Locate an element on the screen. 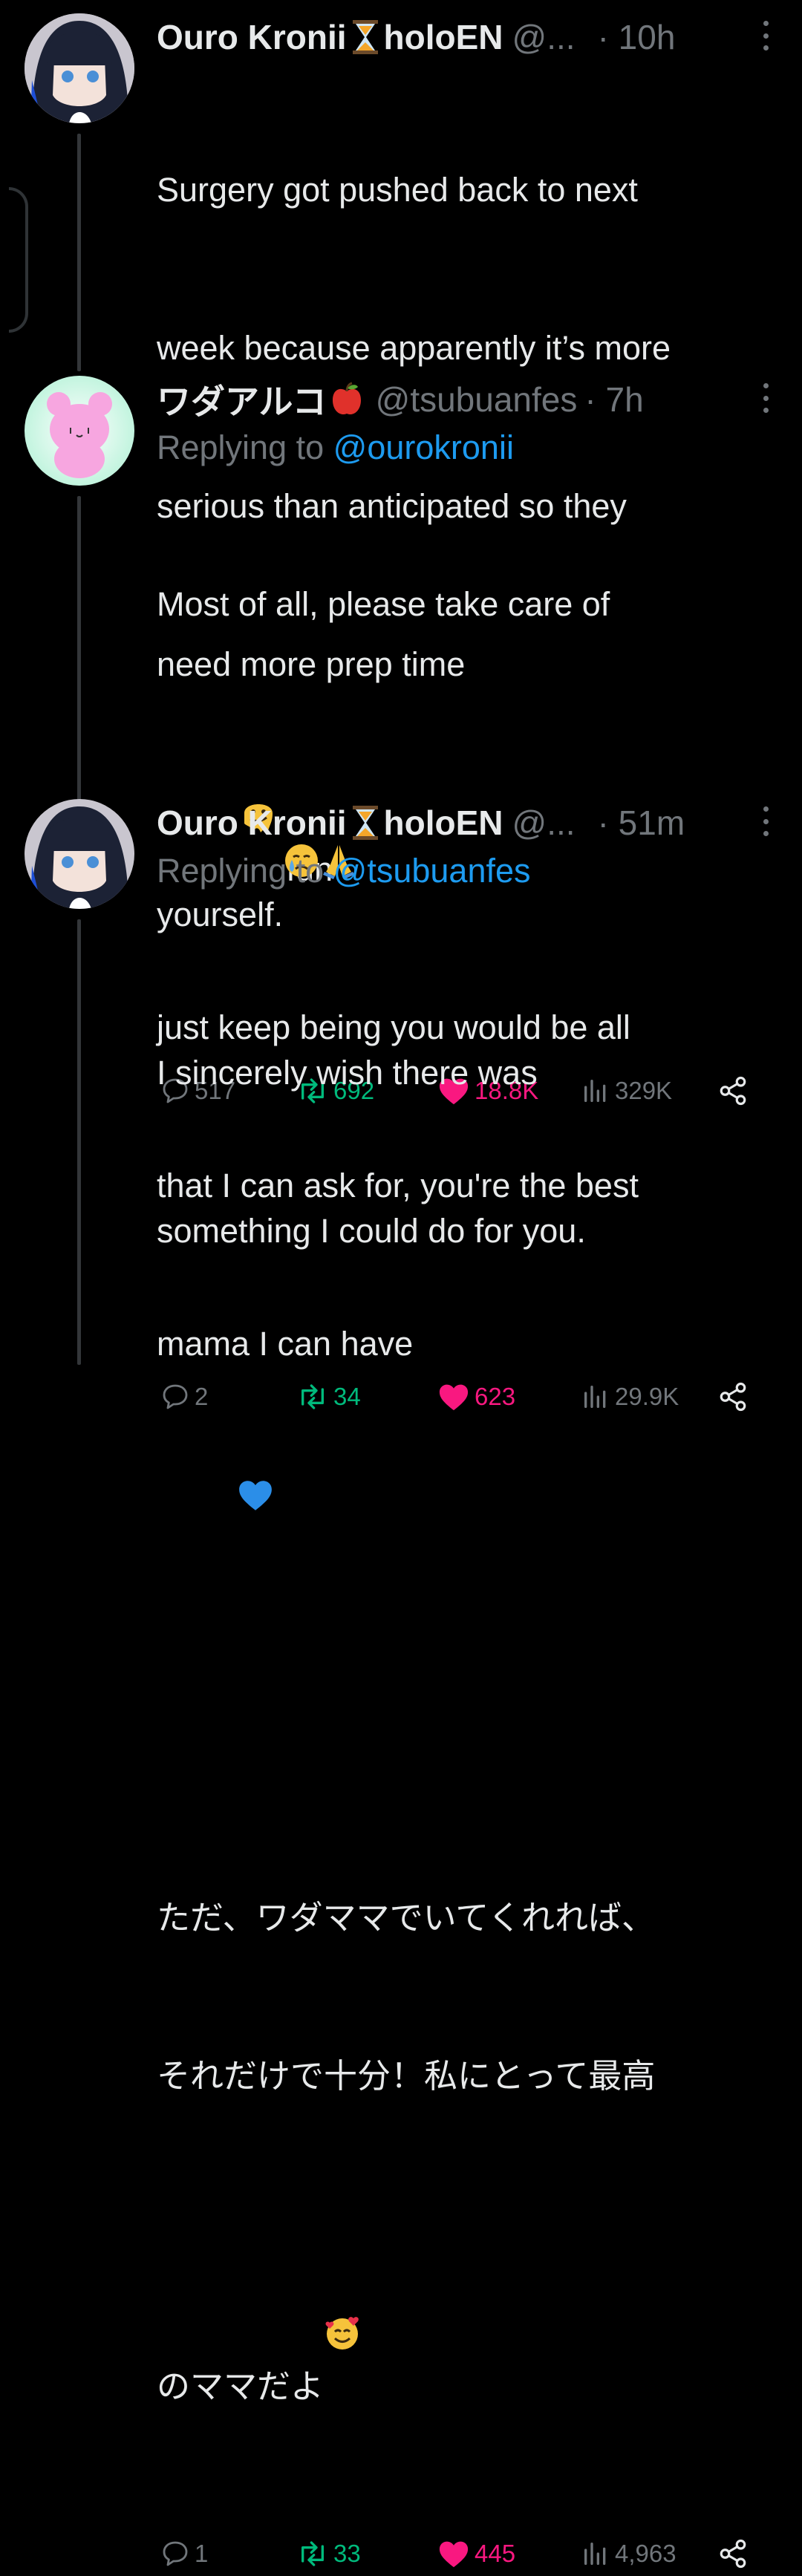 The width and height of the screenshot is (802, 2576). replying-to: Replying to @ourokronii is located at coordinates (479, 447).